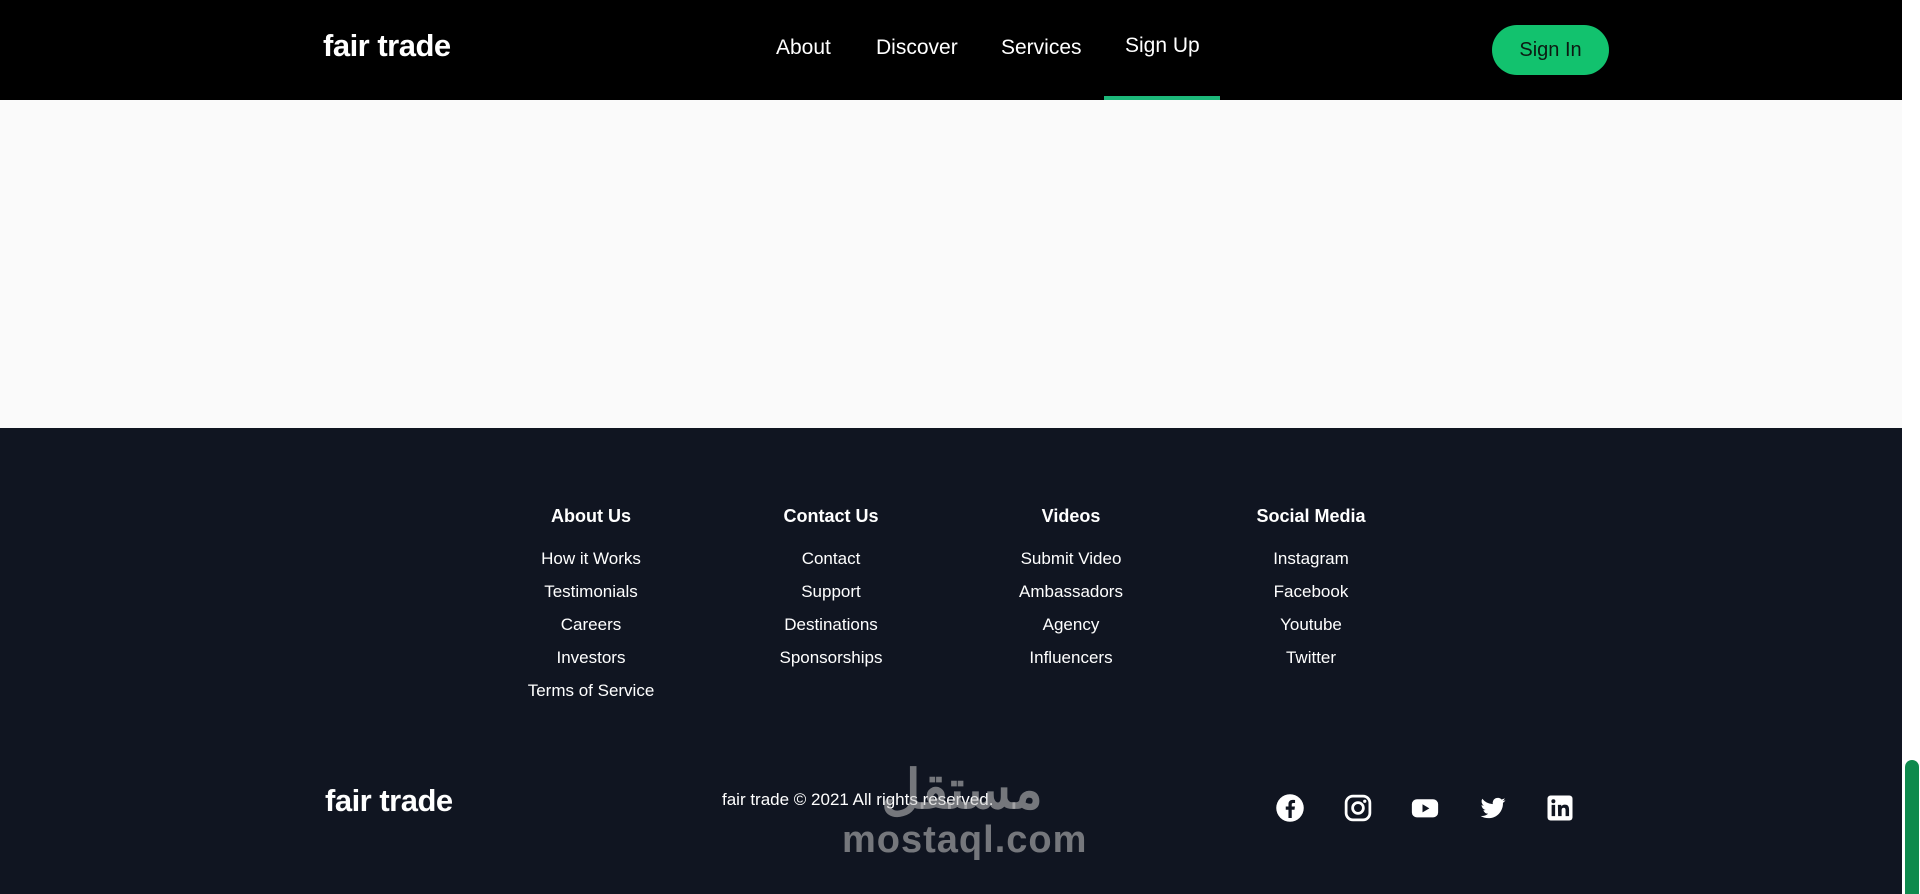  I want to click on footer-link-support: Support, so click(831, 597).